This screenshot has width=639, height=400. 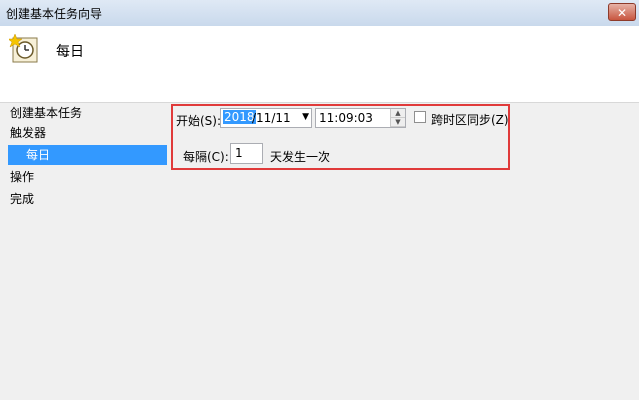 What do you see at coordinates (319, 13) in the screenshot?
I see `title-bar: 创建基本任务向导 ✕` at bounding box center [319, 13].